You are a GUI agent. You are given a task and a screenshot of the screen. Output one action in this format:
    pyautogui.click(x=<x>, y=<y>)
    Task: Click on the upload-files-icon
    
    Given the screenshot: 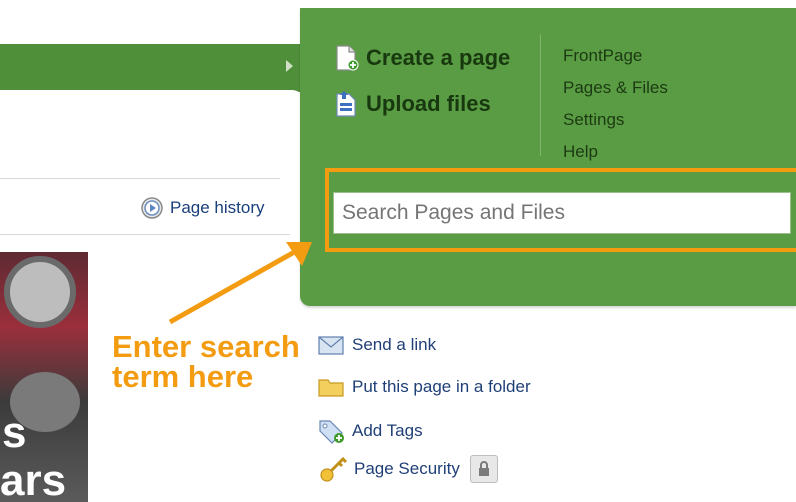 What is the action you would take?
    pyautogui.click(x=346, y=104)
    